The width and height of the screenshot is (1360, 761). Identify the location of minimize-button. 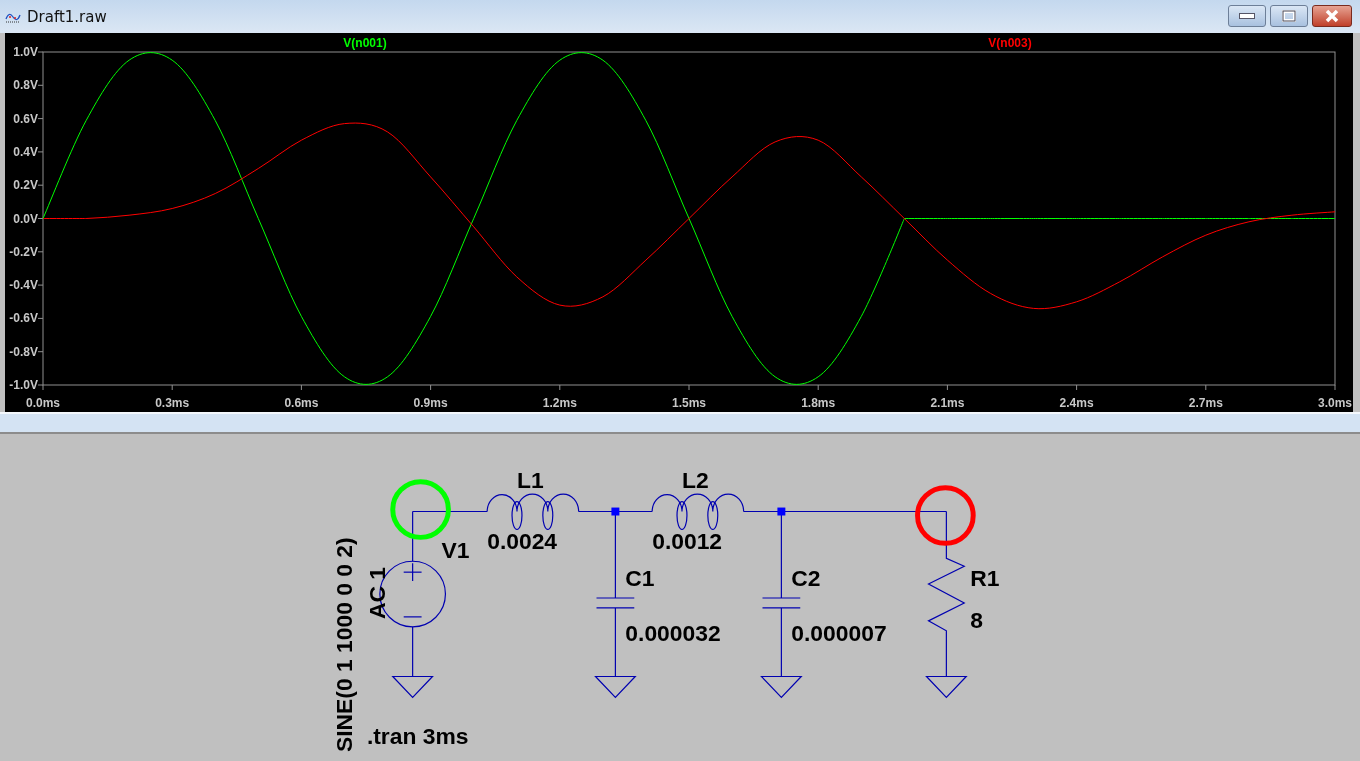
(1247, 16).